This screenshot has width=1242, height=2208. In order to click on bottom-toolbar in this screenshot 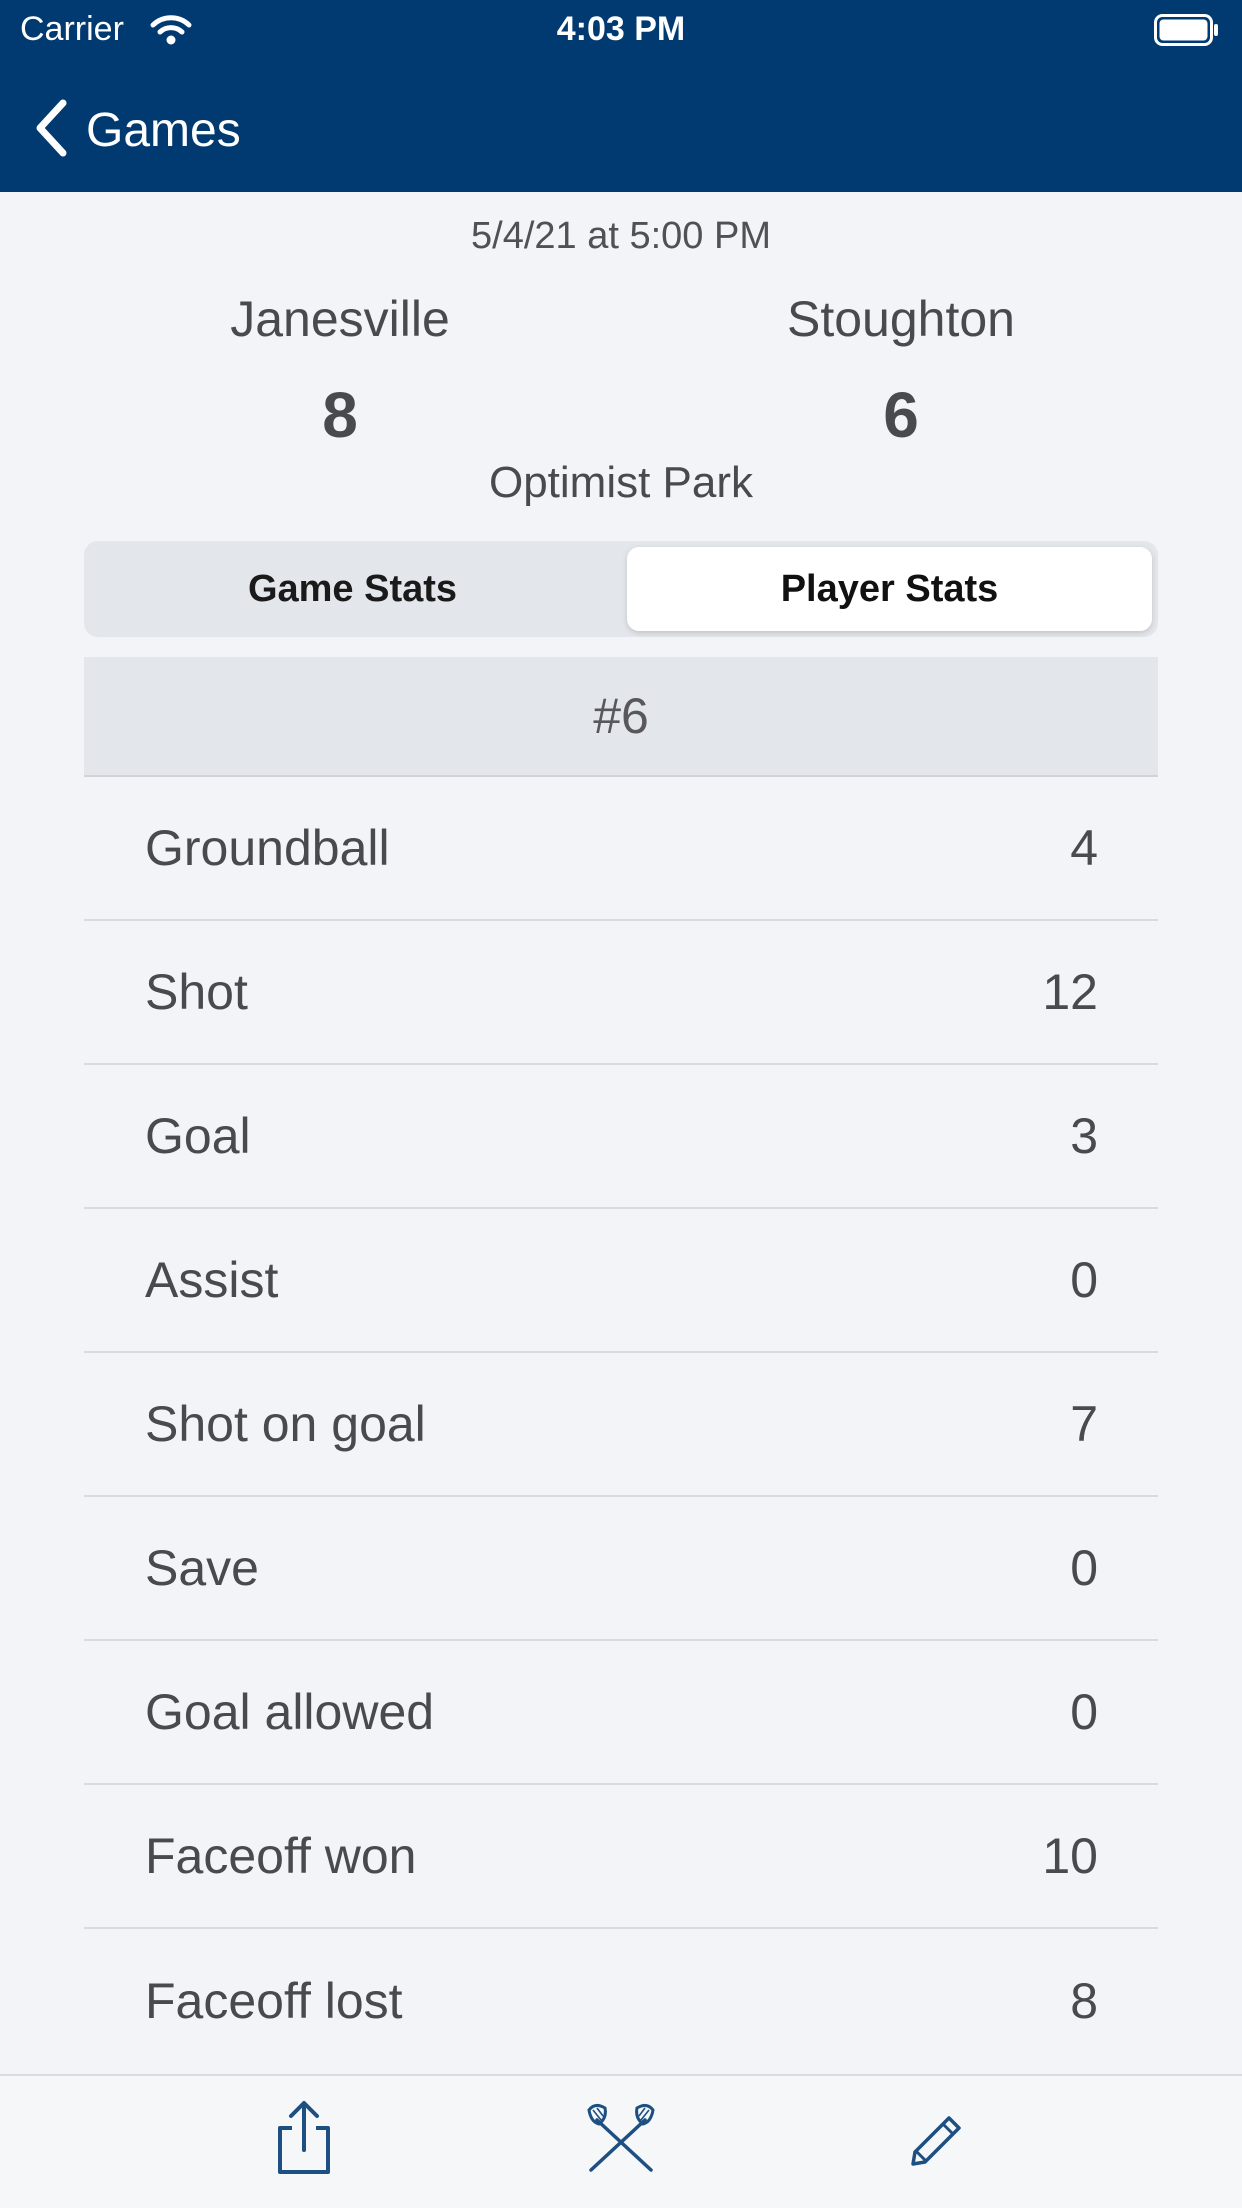, I will do `click(621, 2141)`.